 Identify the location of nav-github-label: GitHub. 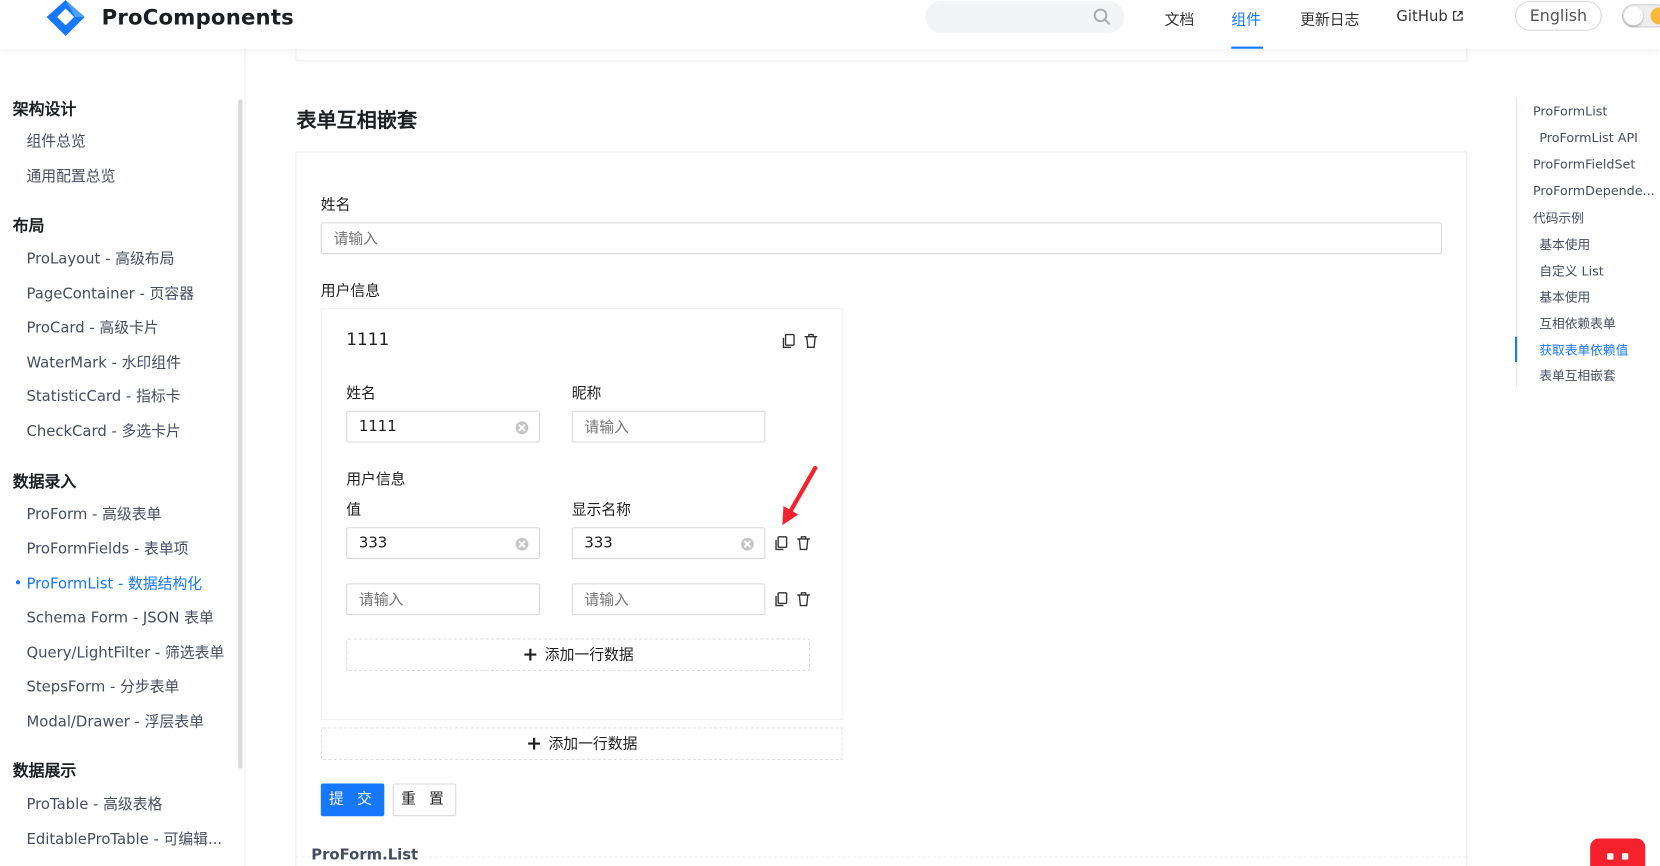
(1422, 17).